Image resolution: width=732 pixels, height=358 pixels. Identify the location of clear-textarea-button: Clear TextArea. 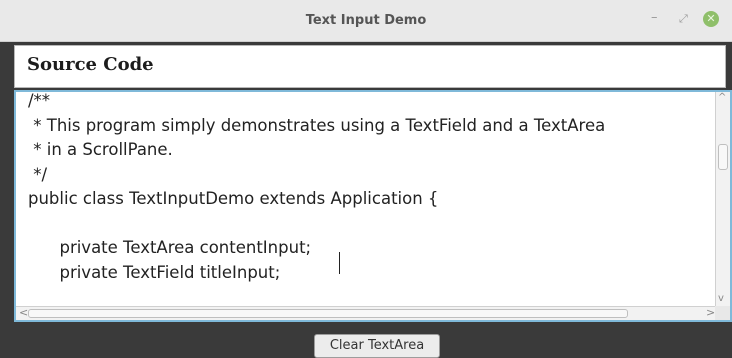
(377, 346).